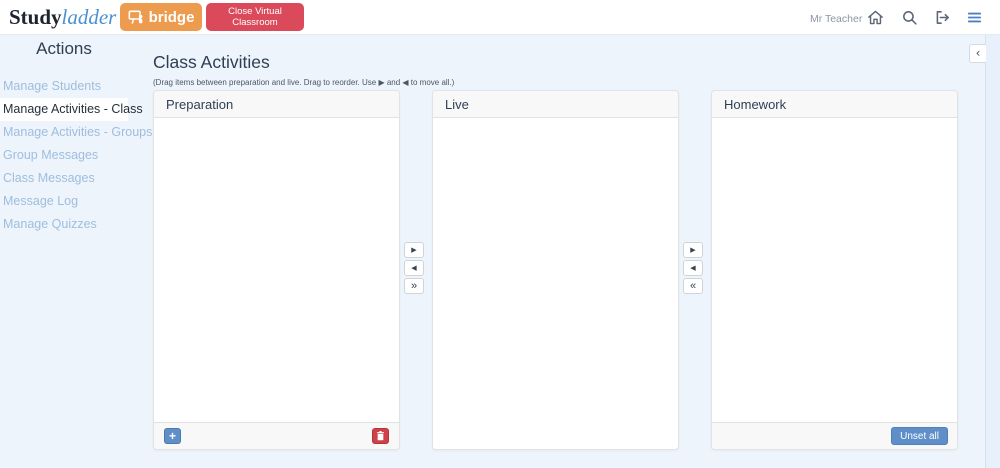 The width and height of the screenshot is (1000, 468). What do you see at coordinates (35, 17) in the screenshot?
I see `logo-text-study: Study` at bounding box center [35, 17].